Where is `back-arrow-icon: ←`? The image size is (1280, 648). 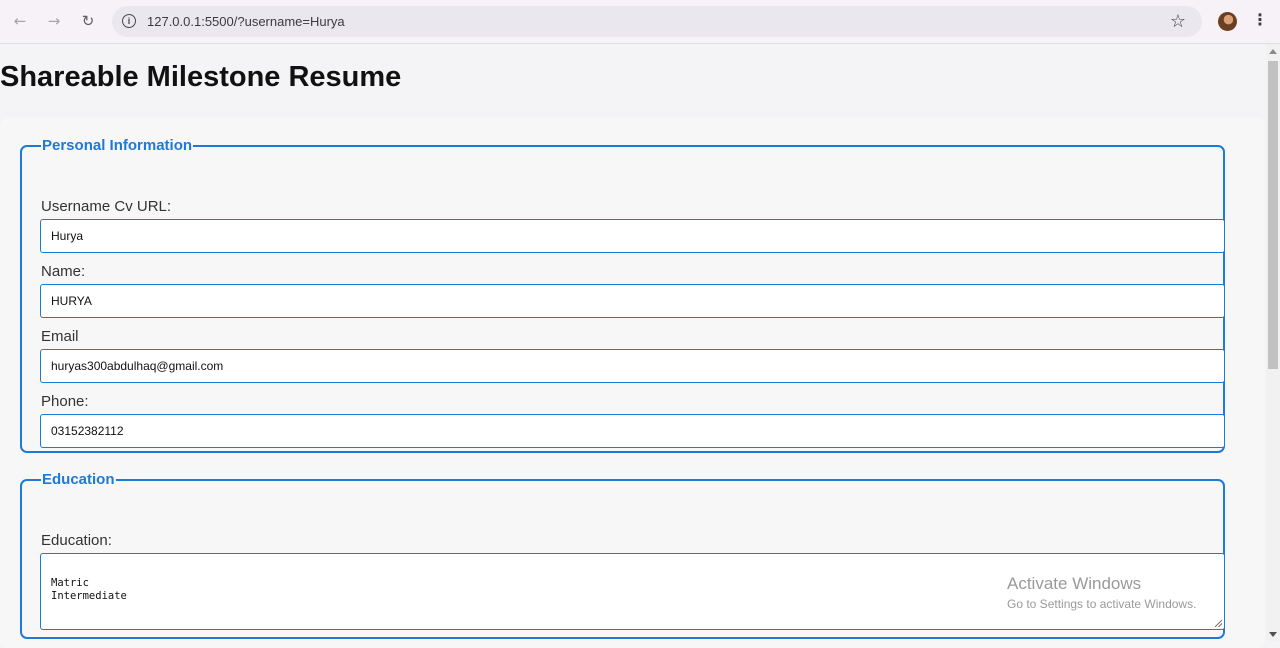 back-arrow-icon: ← is located at coordinates (20, 21).